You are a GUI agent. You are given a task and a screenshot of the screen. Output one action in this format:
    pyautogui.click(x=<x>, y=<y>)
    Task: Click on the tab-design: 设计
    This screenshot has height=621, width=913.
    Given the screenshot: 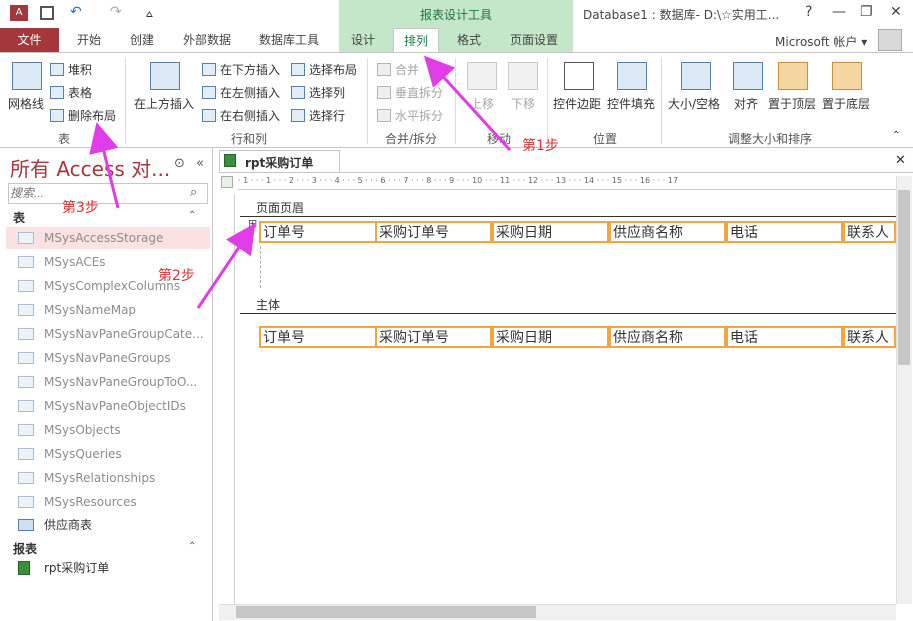 What is the action you would take?
    pyautogui.click(x=363, y=40)
    